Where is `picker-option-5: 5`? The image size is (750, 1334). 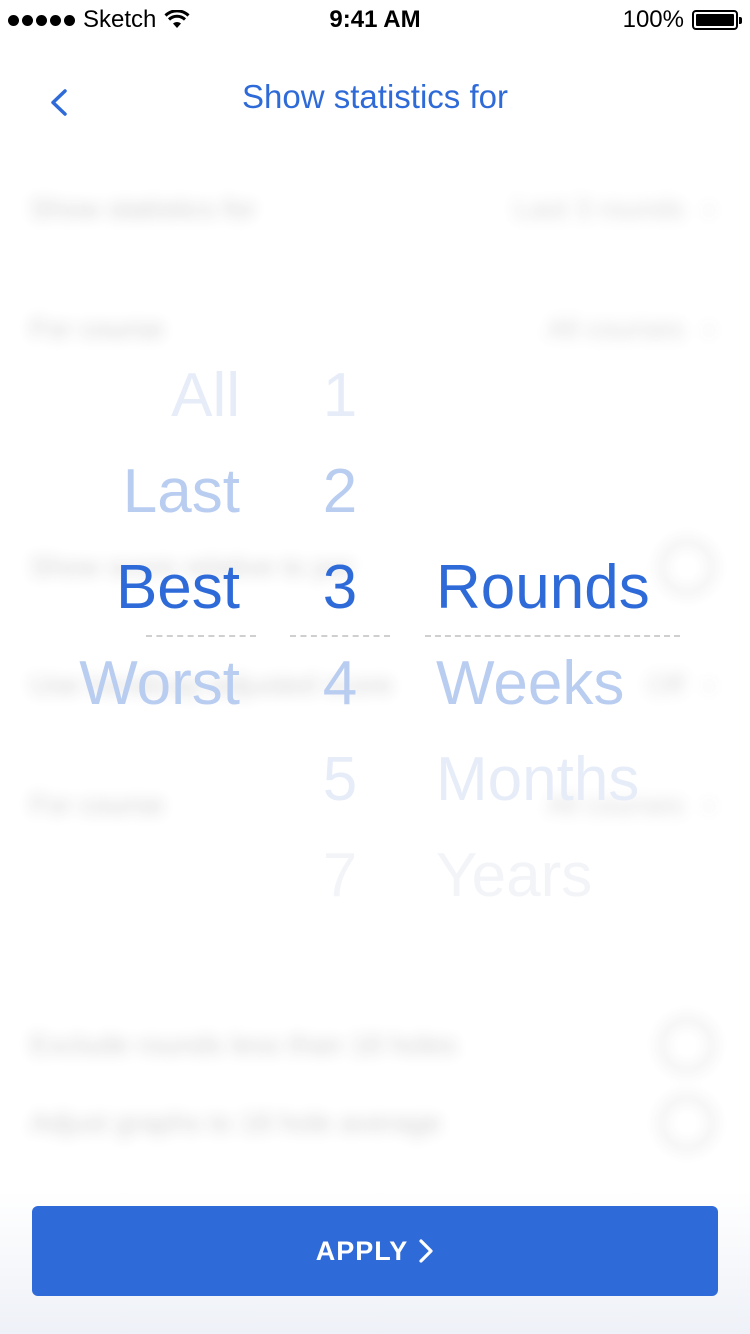
picker-option-5: 5 is located at coordinates (340, 780).